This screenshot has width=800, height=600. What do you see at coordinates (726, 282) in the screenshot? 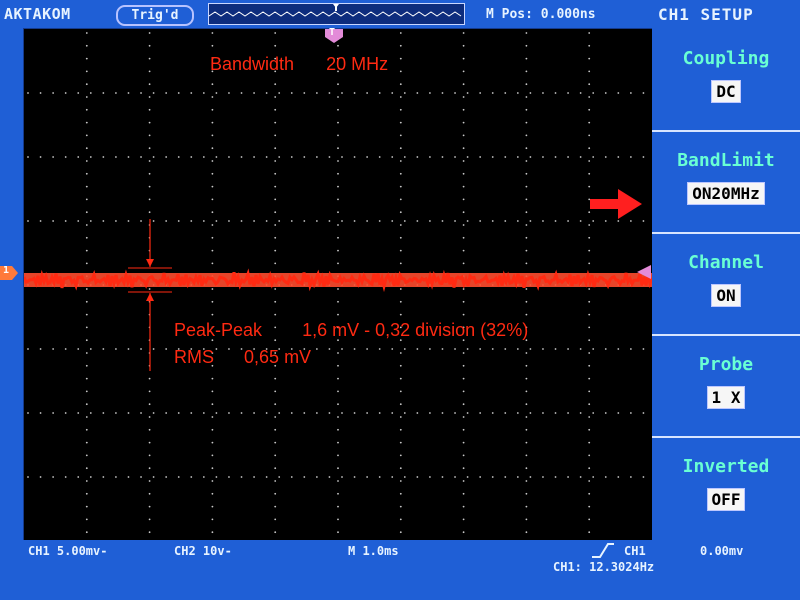
I see `channel-menu-item: Channel ON` at bounding box center [726, 282].